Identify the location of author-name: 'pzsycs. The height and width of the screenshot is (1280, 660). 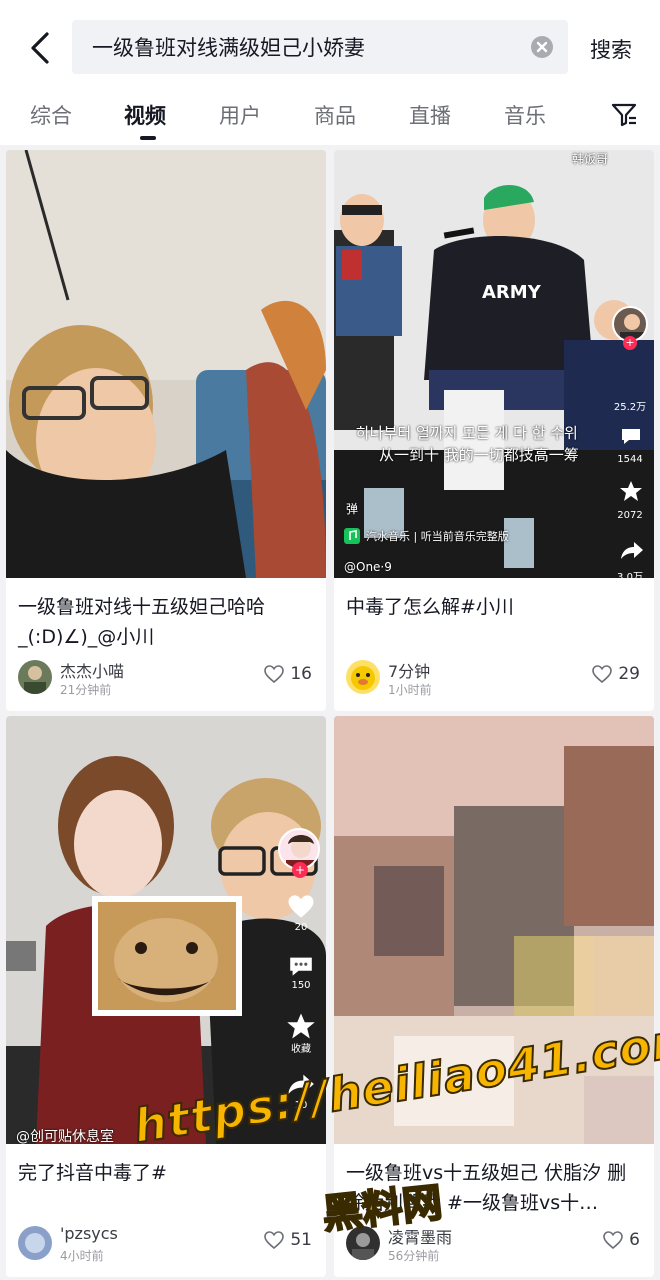
(89, 1233).